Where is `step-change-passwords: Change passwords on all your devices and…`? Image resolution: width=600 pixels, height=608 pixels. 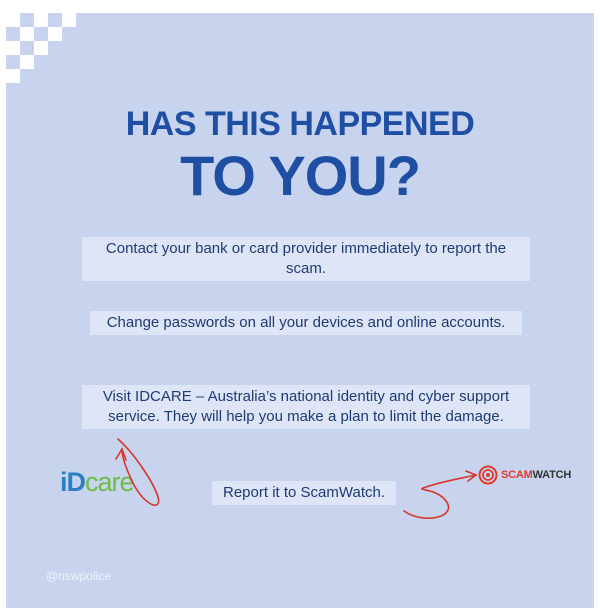
step-change-passwords: Change passwords on all your devices and… is located at coordinates (306, 323).